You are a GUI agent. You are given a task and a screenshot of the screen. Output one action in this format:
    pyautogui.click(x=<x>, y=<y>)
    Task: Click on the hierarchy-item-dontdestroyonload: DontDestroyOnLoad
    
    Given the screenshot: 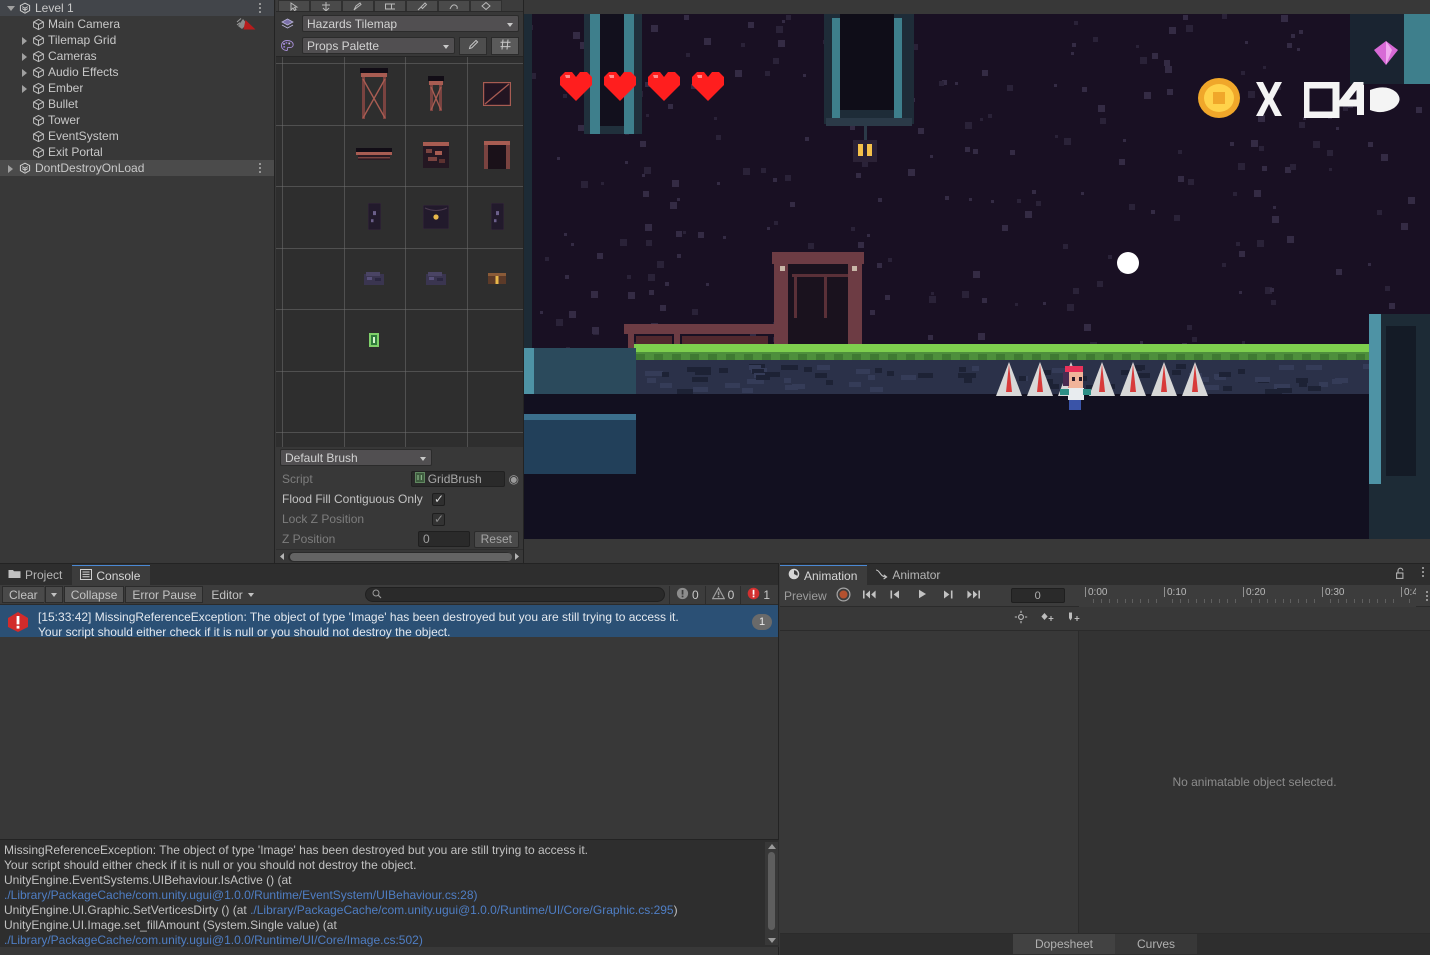 What is the action you would take?
    pyautogui.click(x=137, y=168)
    